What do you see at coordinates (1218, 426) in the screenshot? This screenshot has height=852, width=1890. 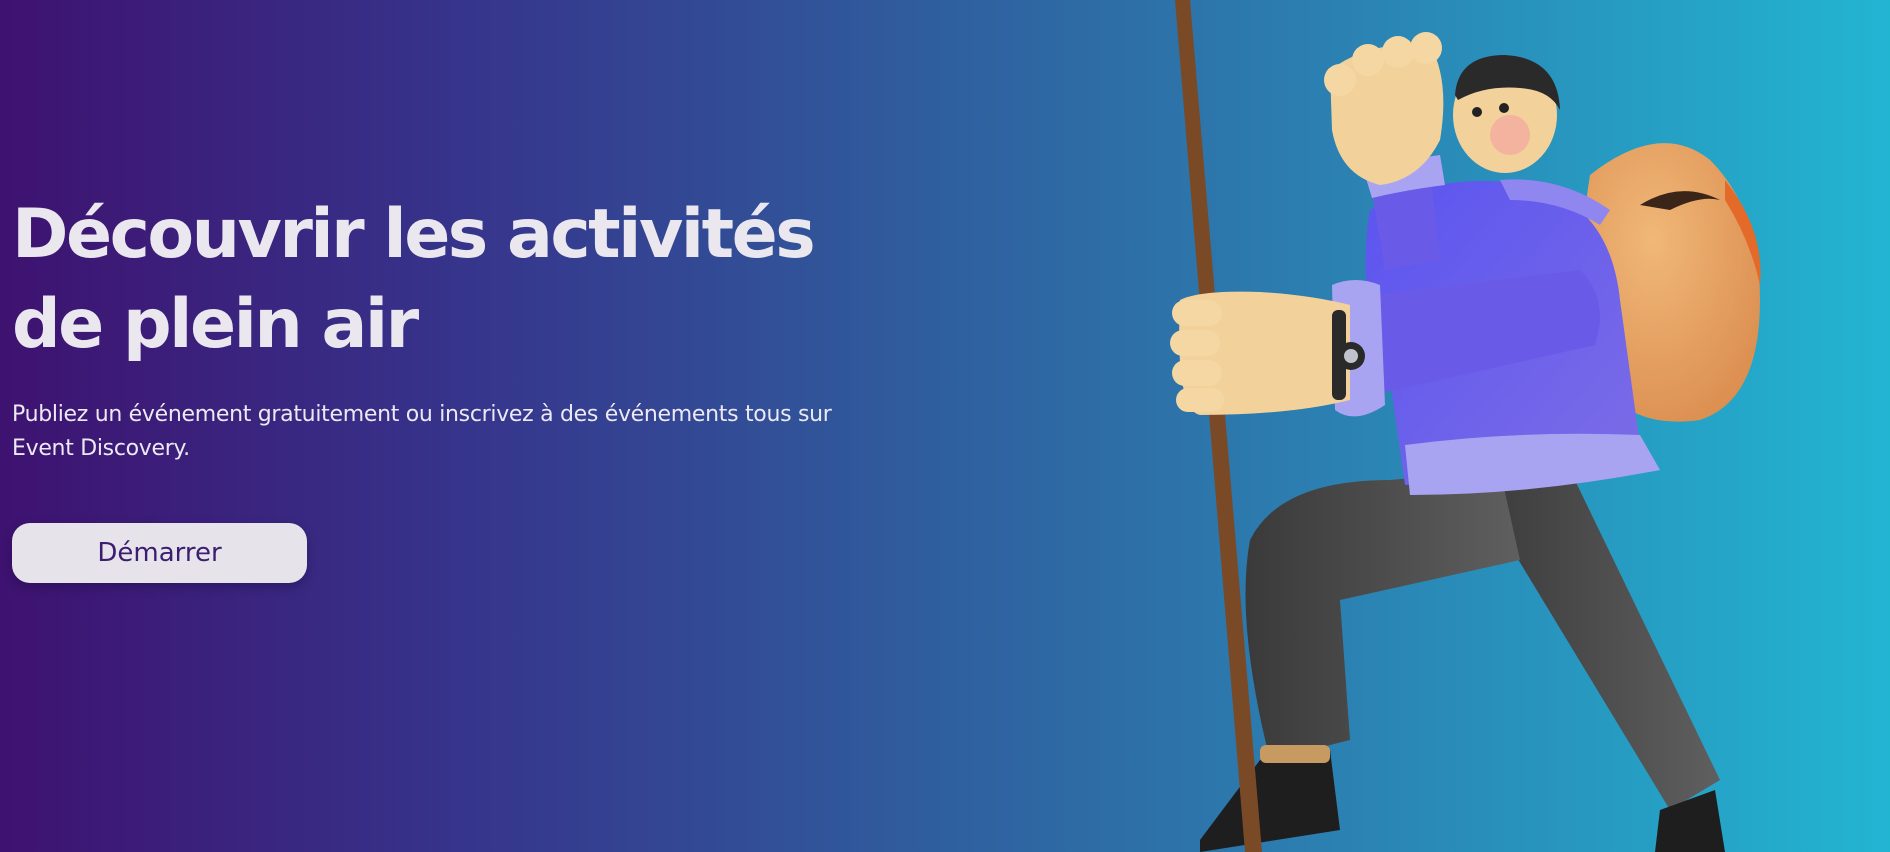 I see `walking-stick-icon` at bounding box center [1218, 426].